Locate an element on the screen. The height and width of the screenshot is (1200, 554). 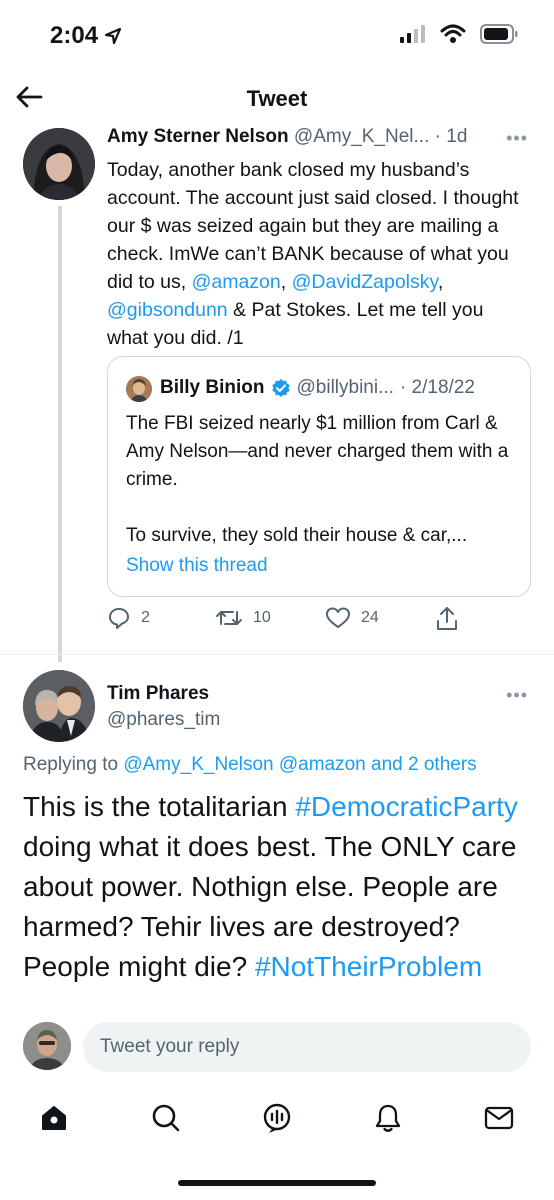
reply-count: 2 is located at coordinates (145, 617).